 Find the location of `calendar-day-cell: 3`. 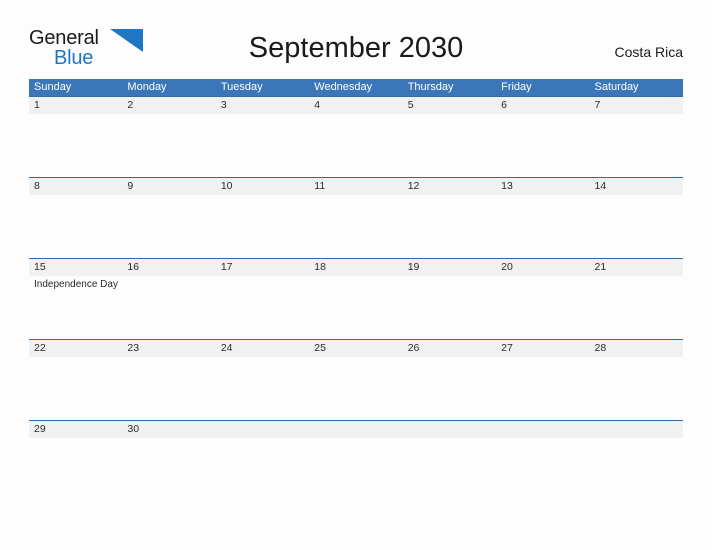

calendar-day-cell: 3 is located at coordinates (262, 137).